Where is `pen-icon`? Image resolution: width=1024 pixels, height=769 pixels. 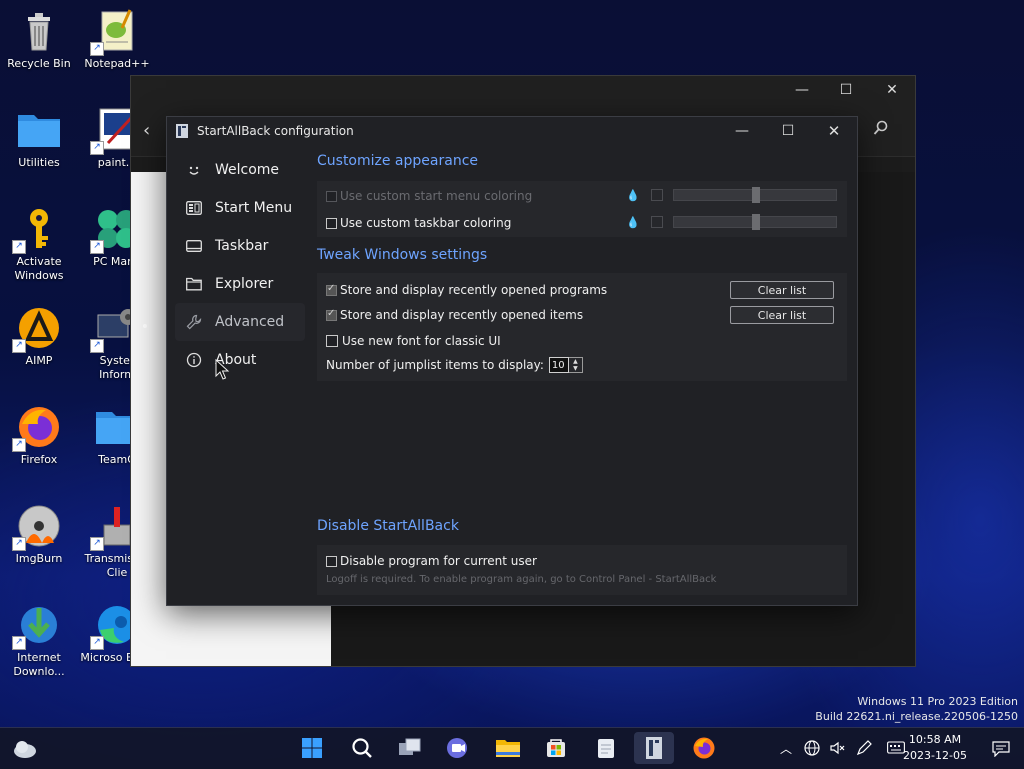
pen-icon is located at coordinates (864, 748).